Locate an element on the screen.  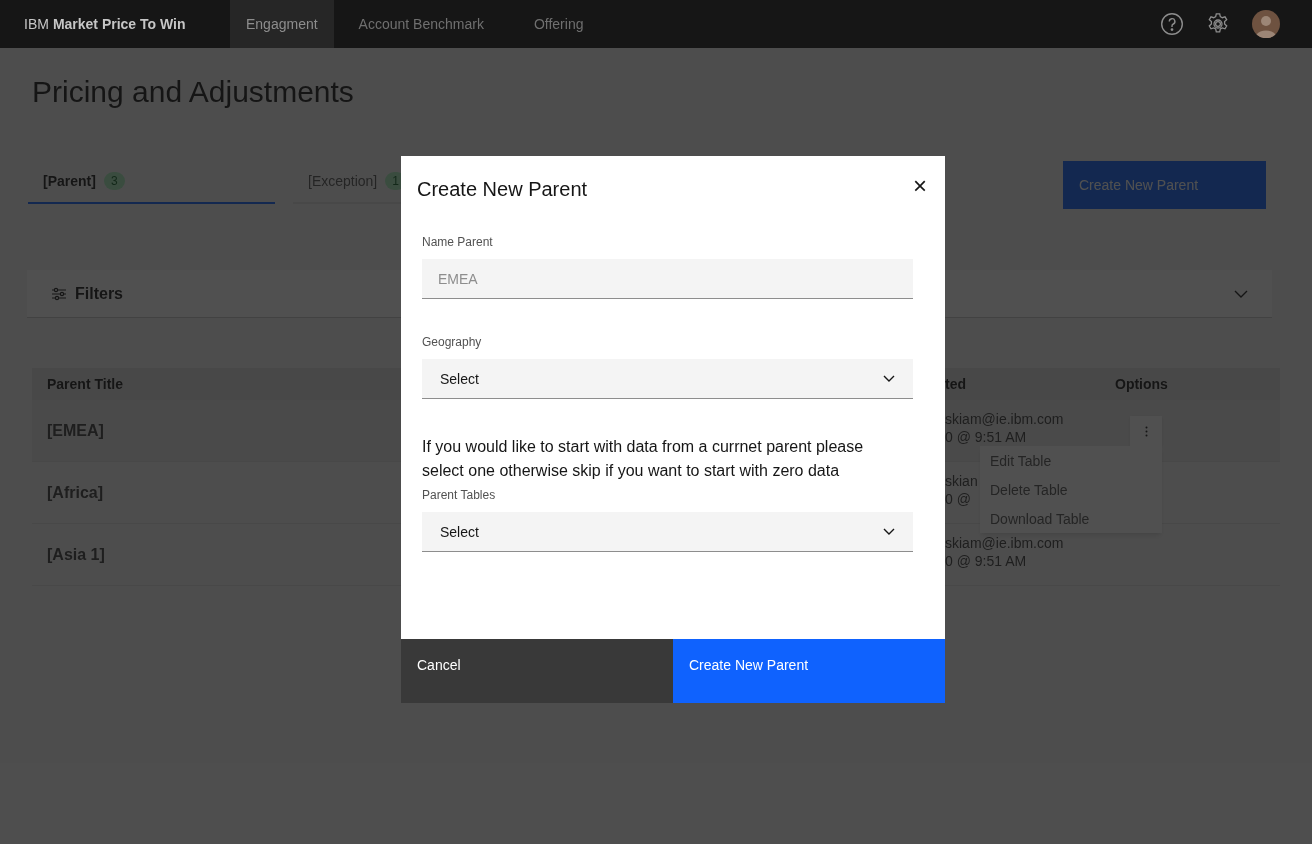
field-label: Parent Tables is located at coordinates (459, 495).